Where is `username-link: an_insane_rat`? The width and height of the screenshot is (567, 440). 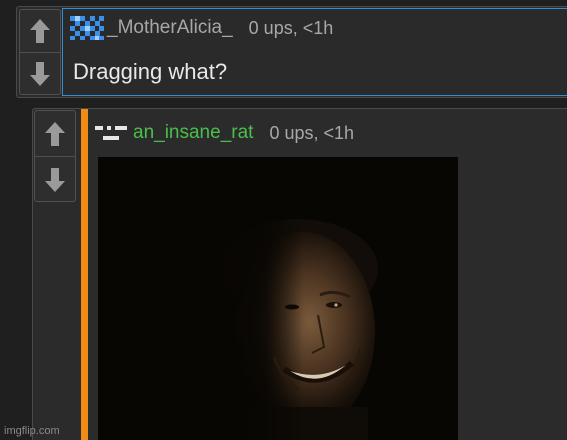
username-link: an_insane_rat is located at coordinates (193, 133).